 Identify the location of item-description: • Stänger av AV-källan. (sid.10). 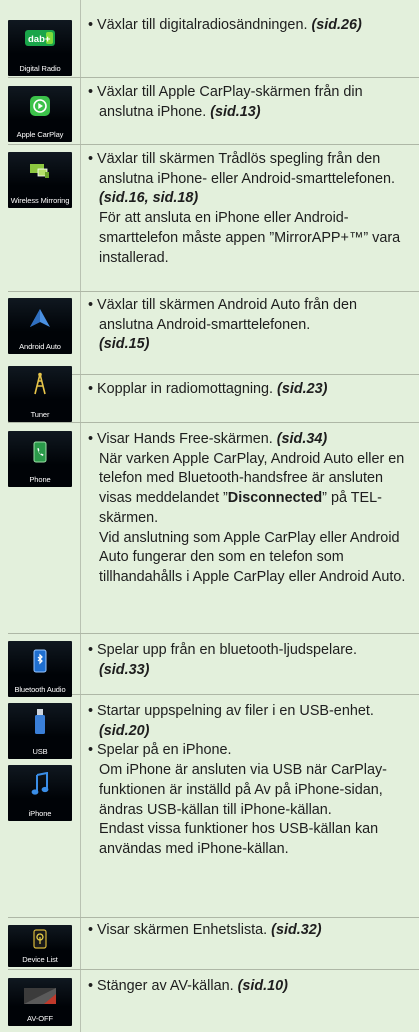
(251, 987).